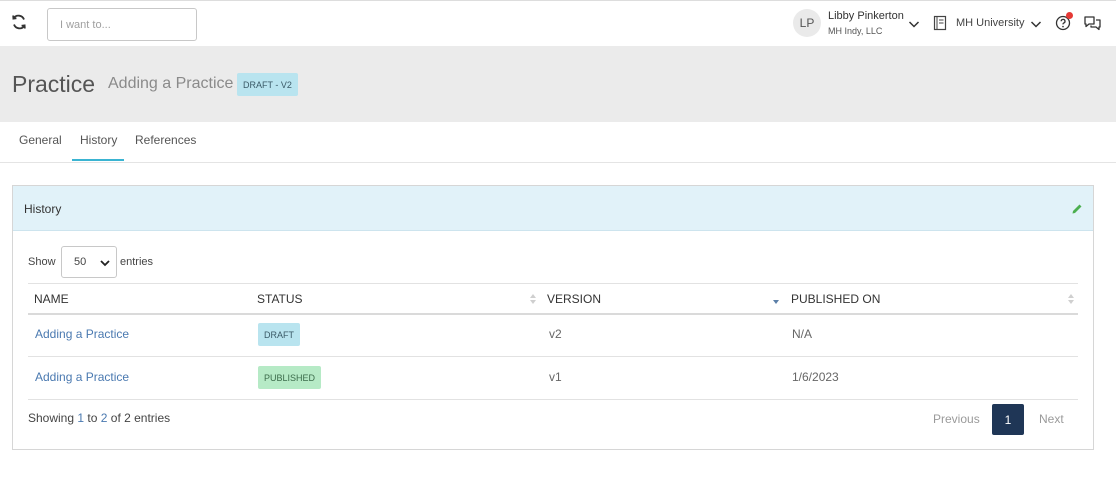 This screenshot has height=483, width=1116. Describe the element at coordinates (776, 299) in the screenshot. I see `sort-desc-icon` at that location.